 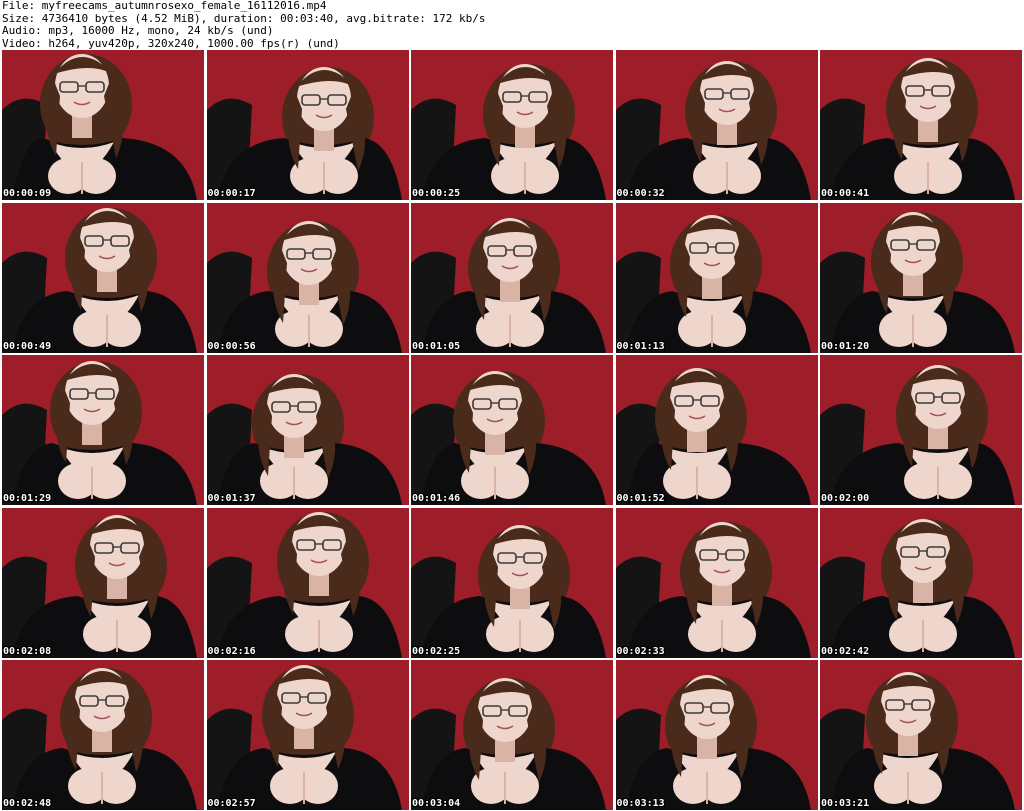 What do you see at coordinates (436, 651) in the screenshot?
I see `timestamp-label: 00:02:25` at bounding box center [436, 651].